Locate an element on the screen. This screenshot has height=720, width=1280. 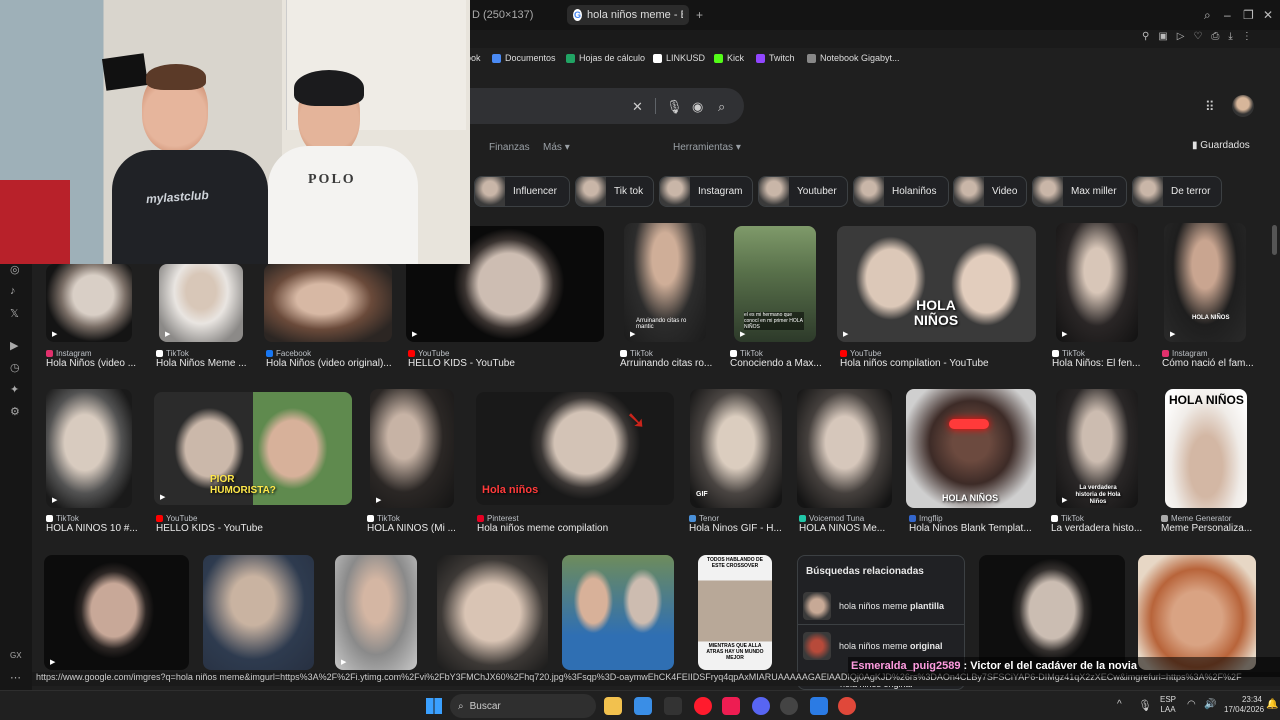
image-result: Arruinando citas ro mantic ▶ is located at coordinates (665, 282).